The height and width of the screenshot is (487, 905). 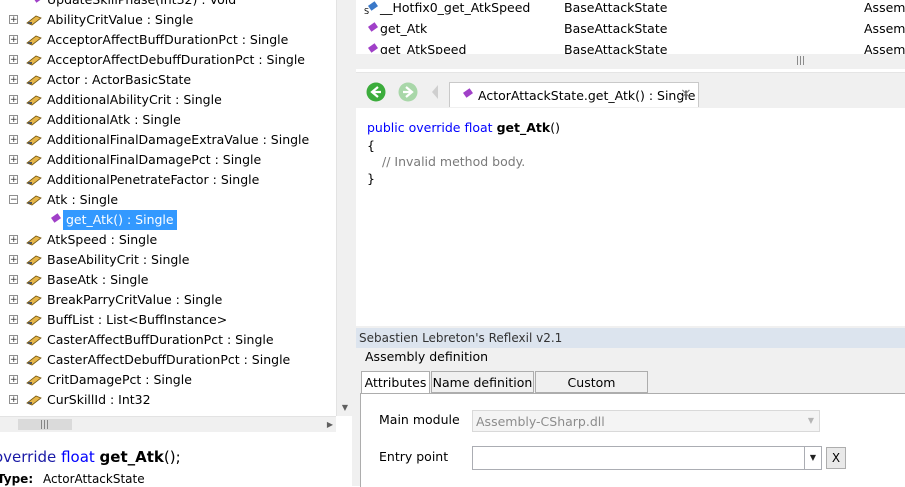 I want to click on grip-icon: |||, so click(x=45, y=425).